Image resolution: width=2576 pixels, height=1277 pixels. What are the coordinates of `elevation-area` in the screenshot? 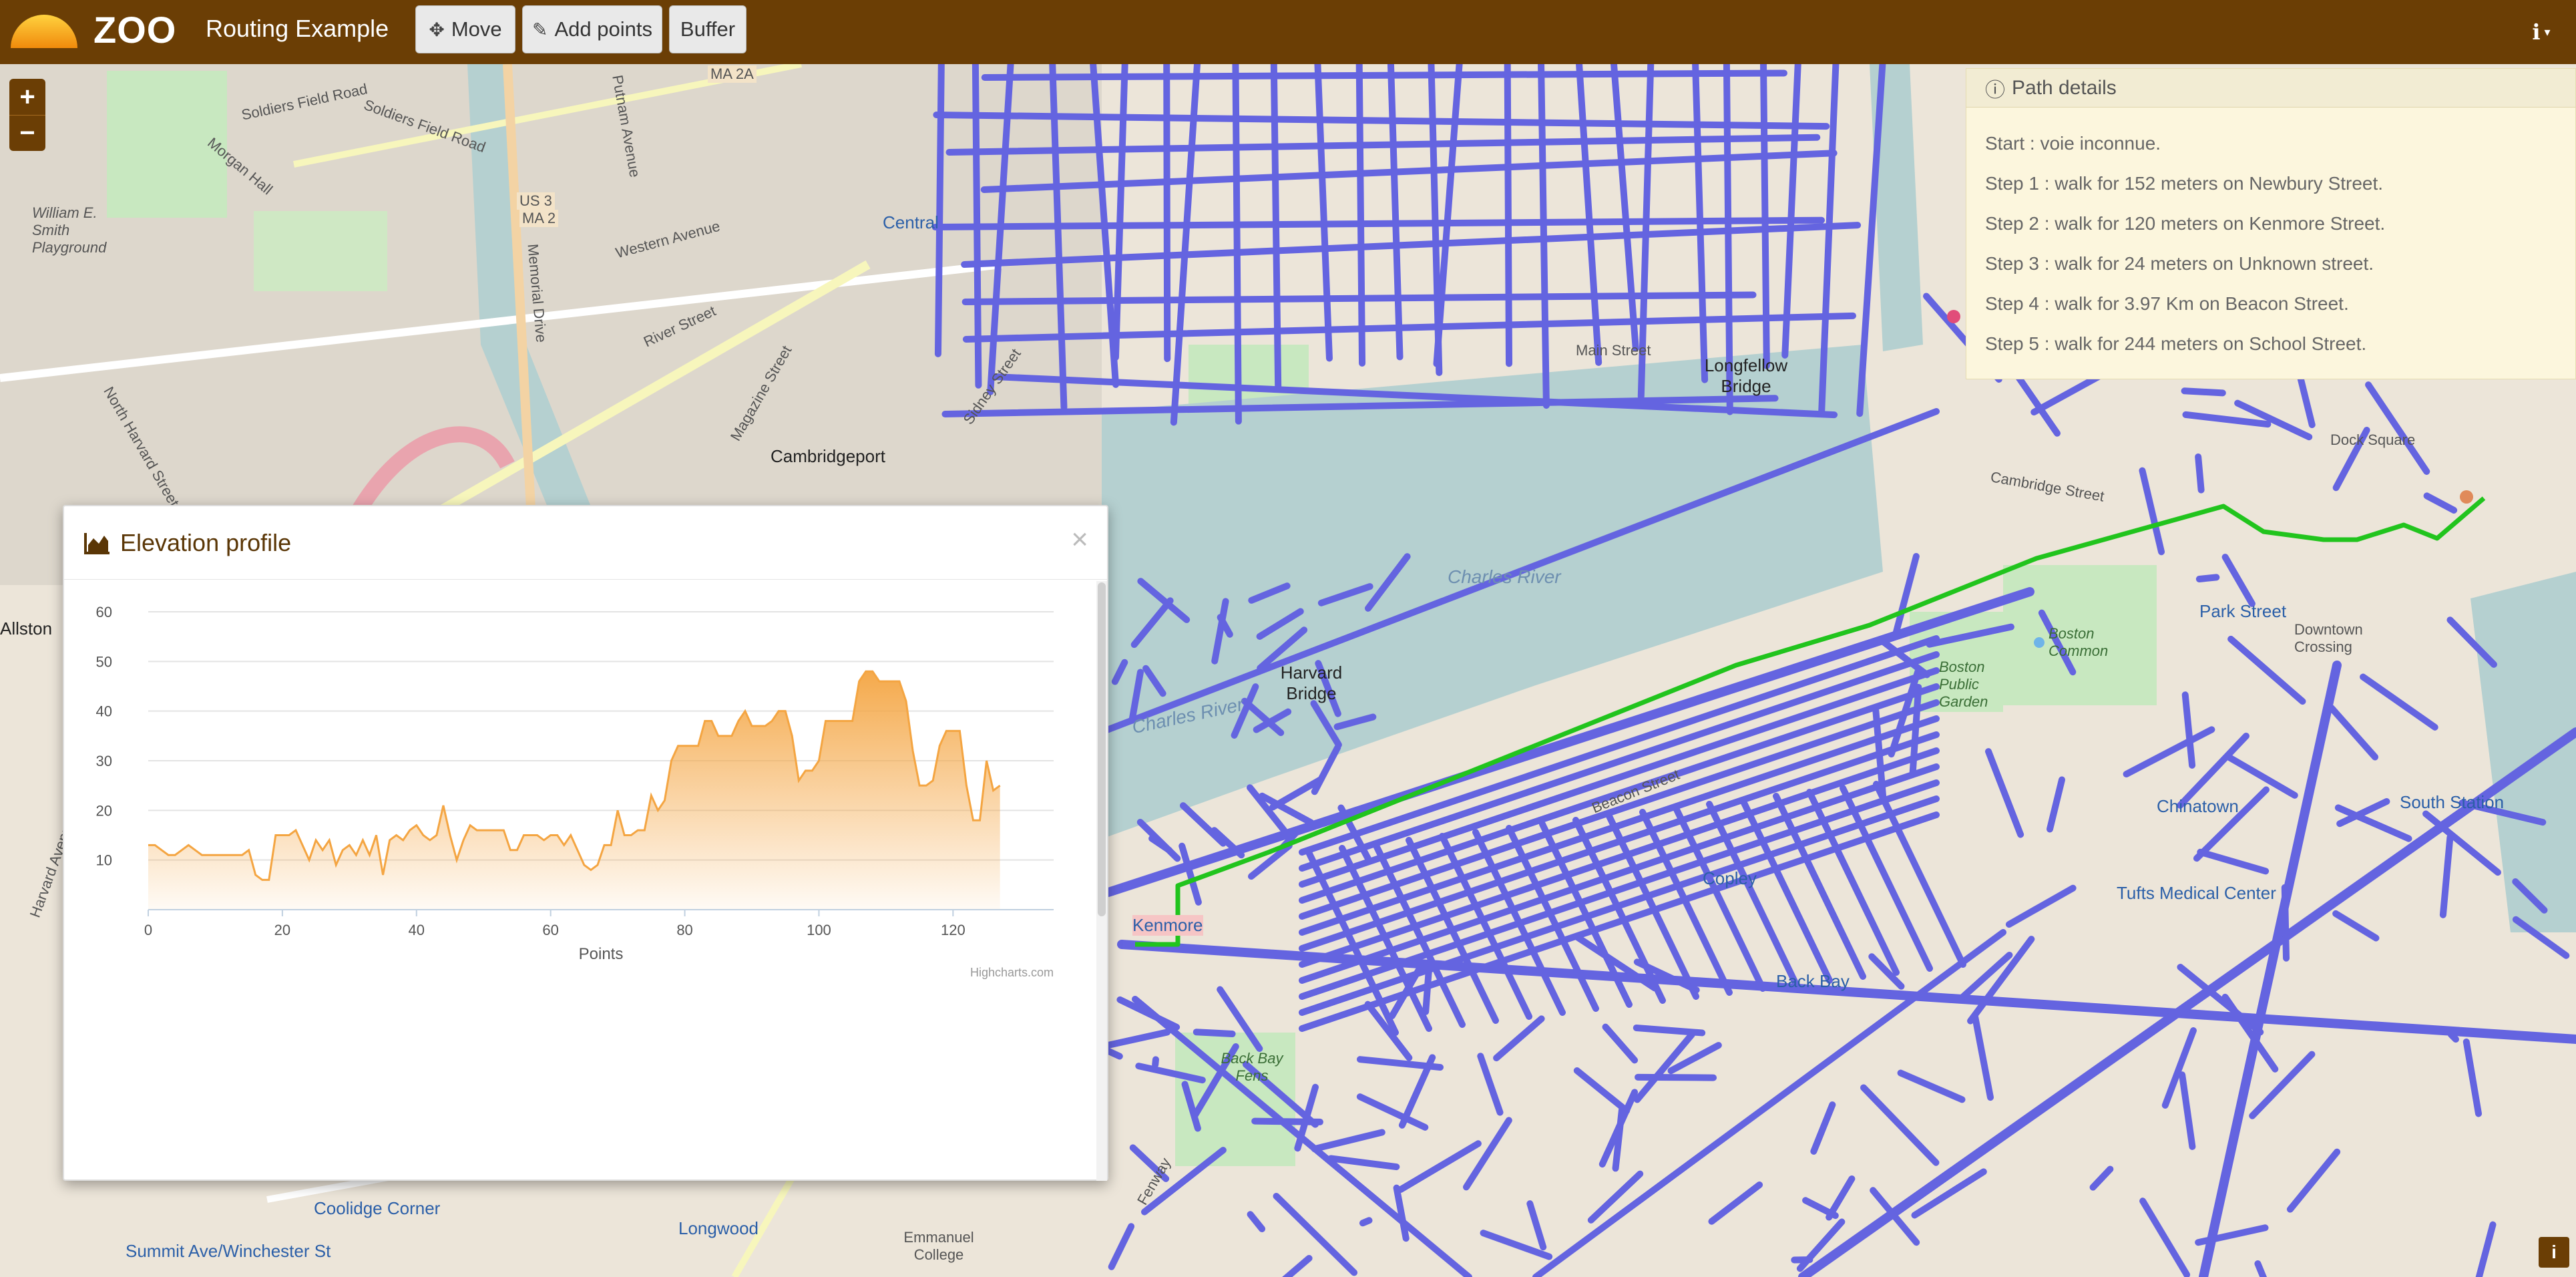 It's located at (574, 790).